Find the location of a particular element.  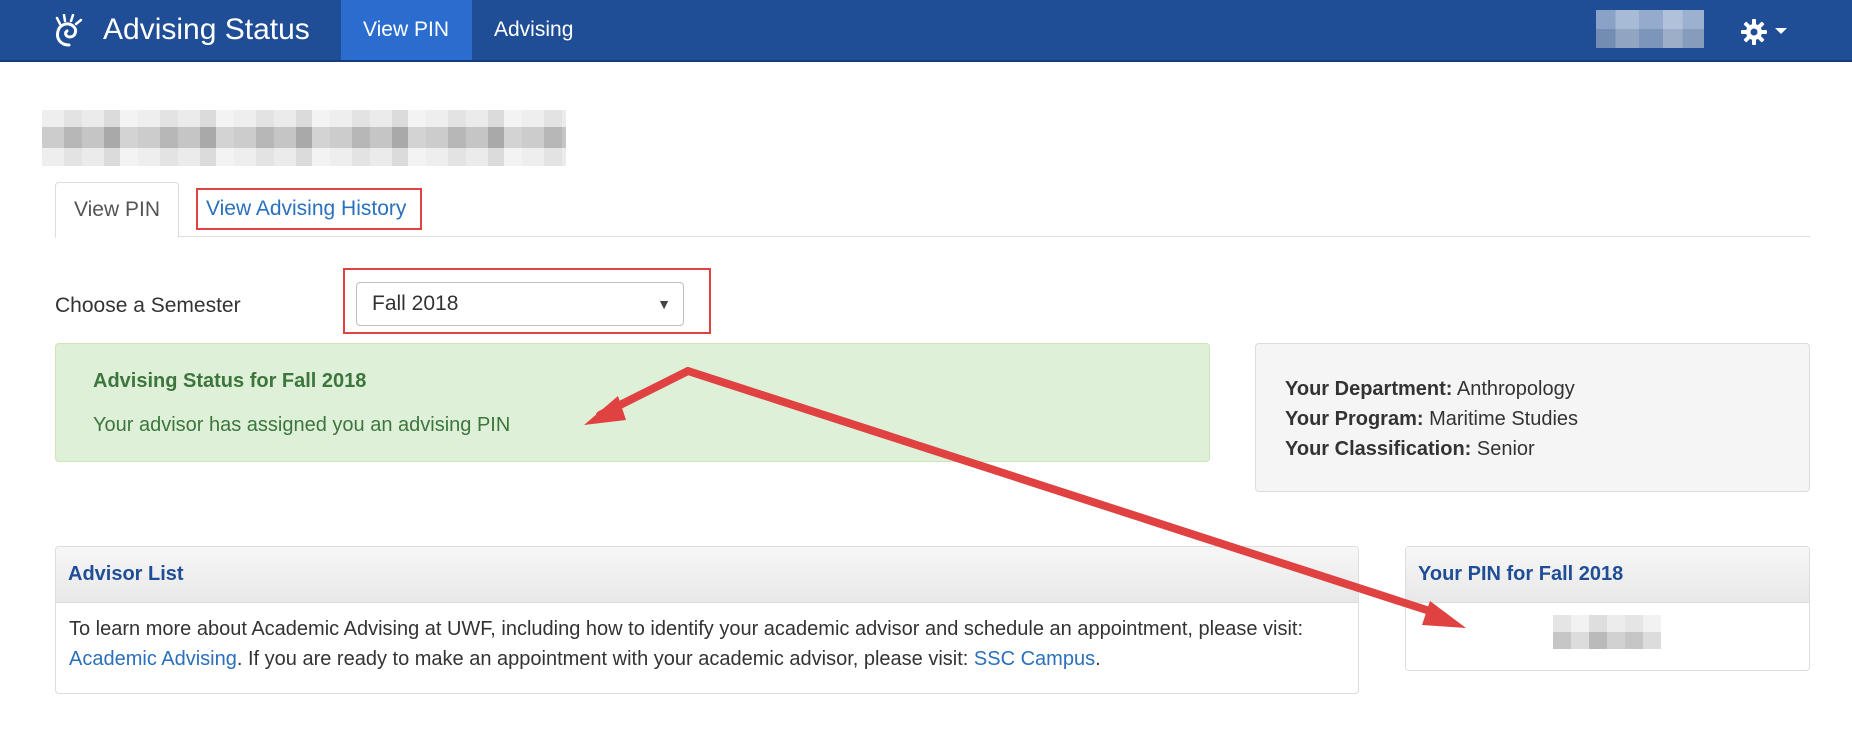

program-value: Maritime Studies is located at coordinates (1504, 419).